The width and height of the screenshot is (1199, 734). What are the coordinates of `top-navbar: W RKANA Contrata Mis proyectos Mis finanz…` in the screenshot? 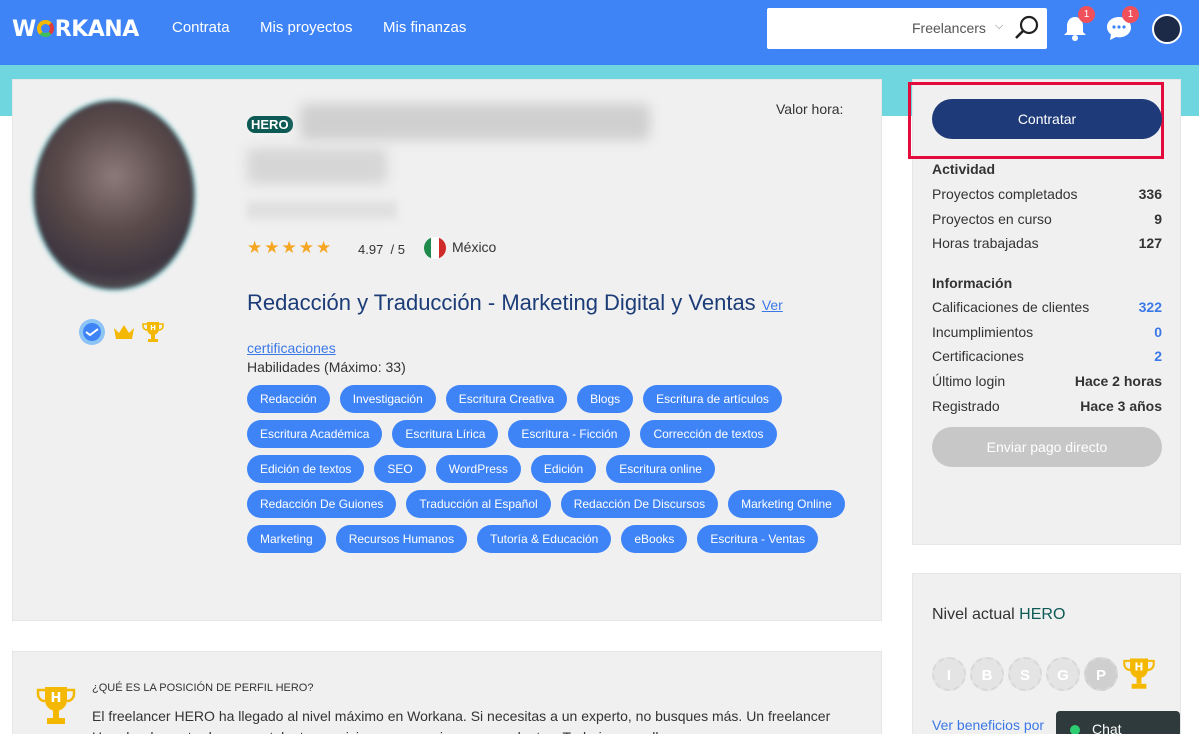 It's located at (599, 32).